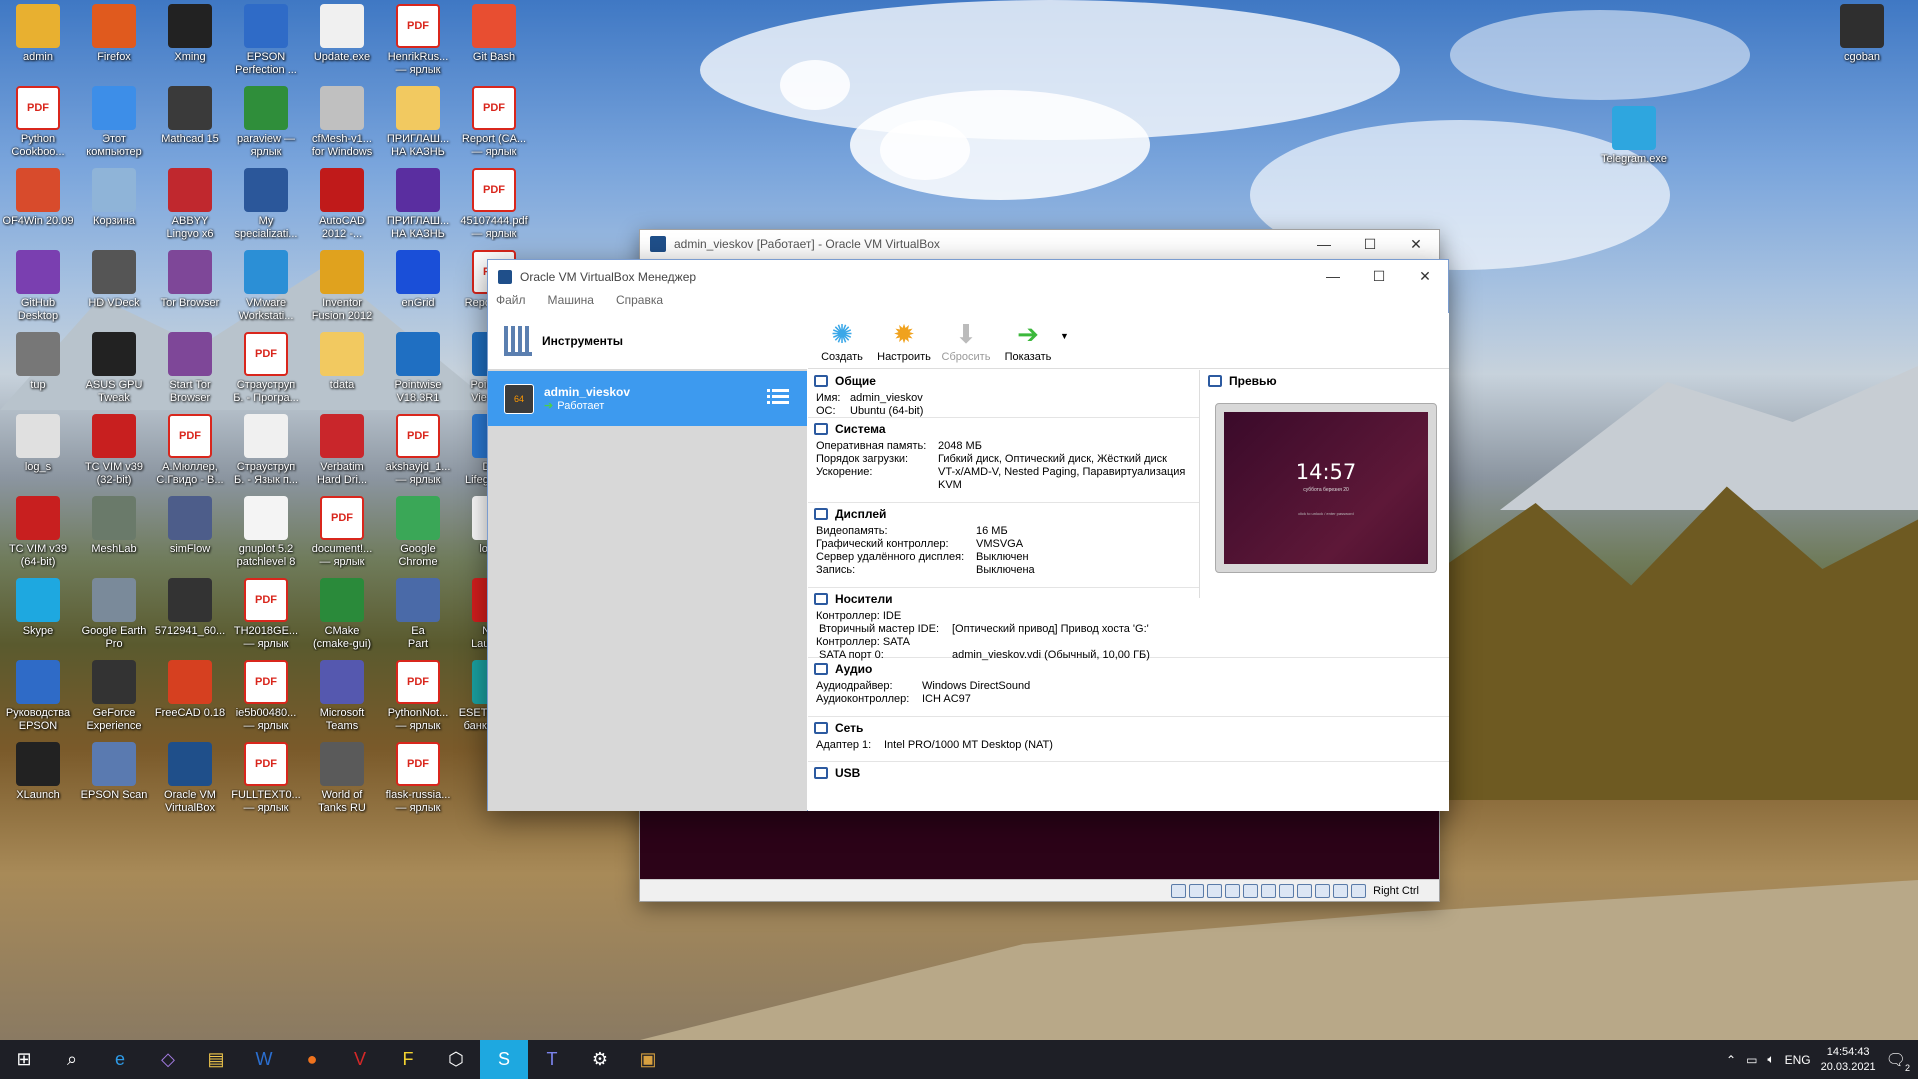 The height and width of the screenshot is (1079, 1918). What do you see at coordinates (408, 1059) in the screenshot?
I see `far-manager-icon: F` at bounding box center [408, 1059].